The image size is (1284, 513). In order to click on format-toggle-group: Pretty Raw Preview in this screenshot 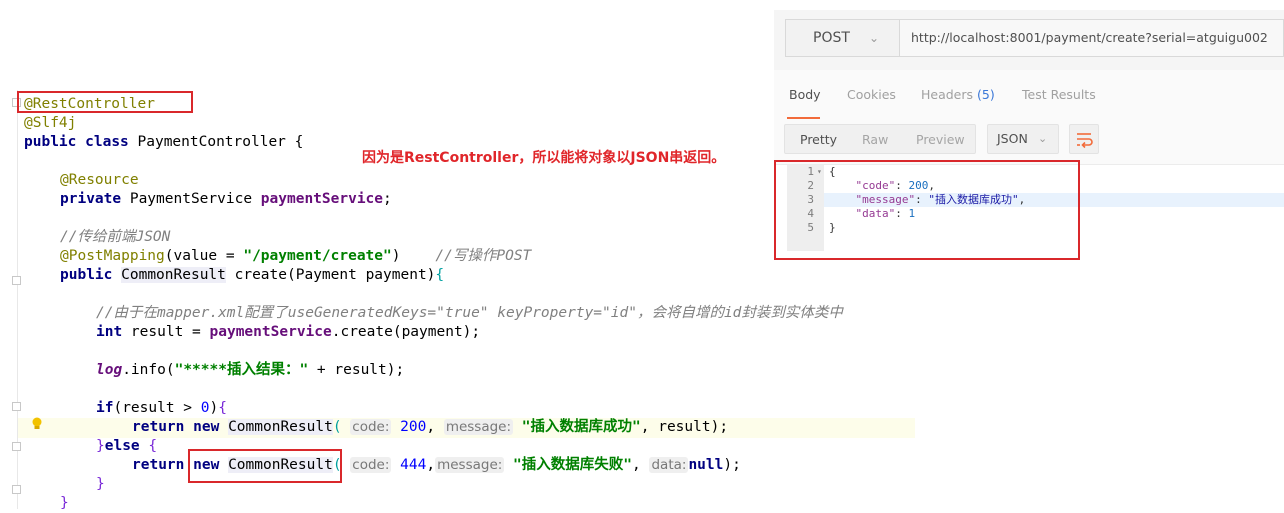, I will do `click(880, 139)`.